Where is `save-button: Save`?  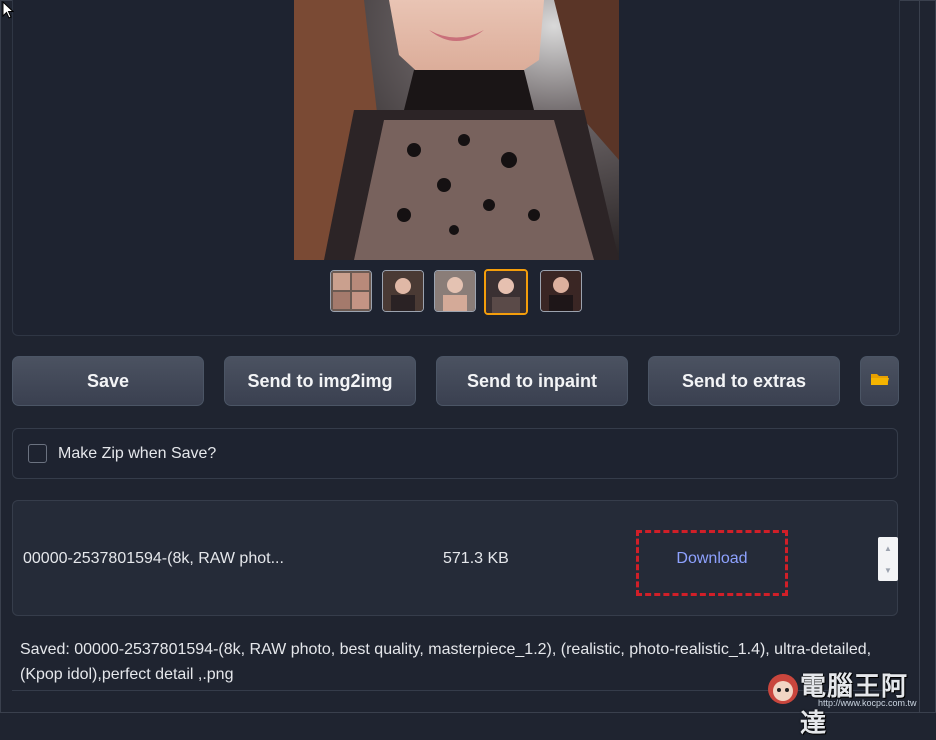 save-button: Save is located at coordinates (108, 381).